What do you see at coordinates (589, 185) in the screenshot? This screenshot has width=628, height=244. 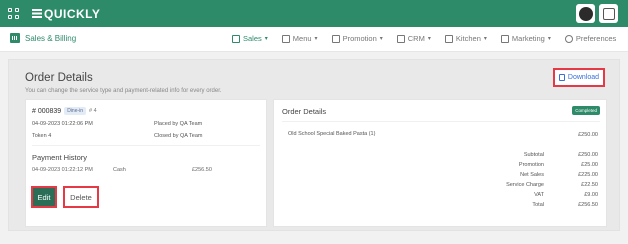 I see `summary-value-service-charge: £22.50` at bounding box center [589, 185].